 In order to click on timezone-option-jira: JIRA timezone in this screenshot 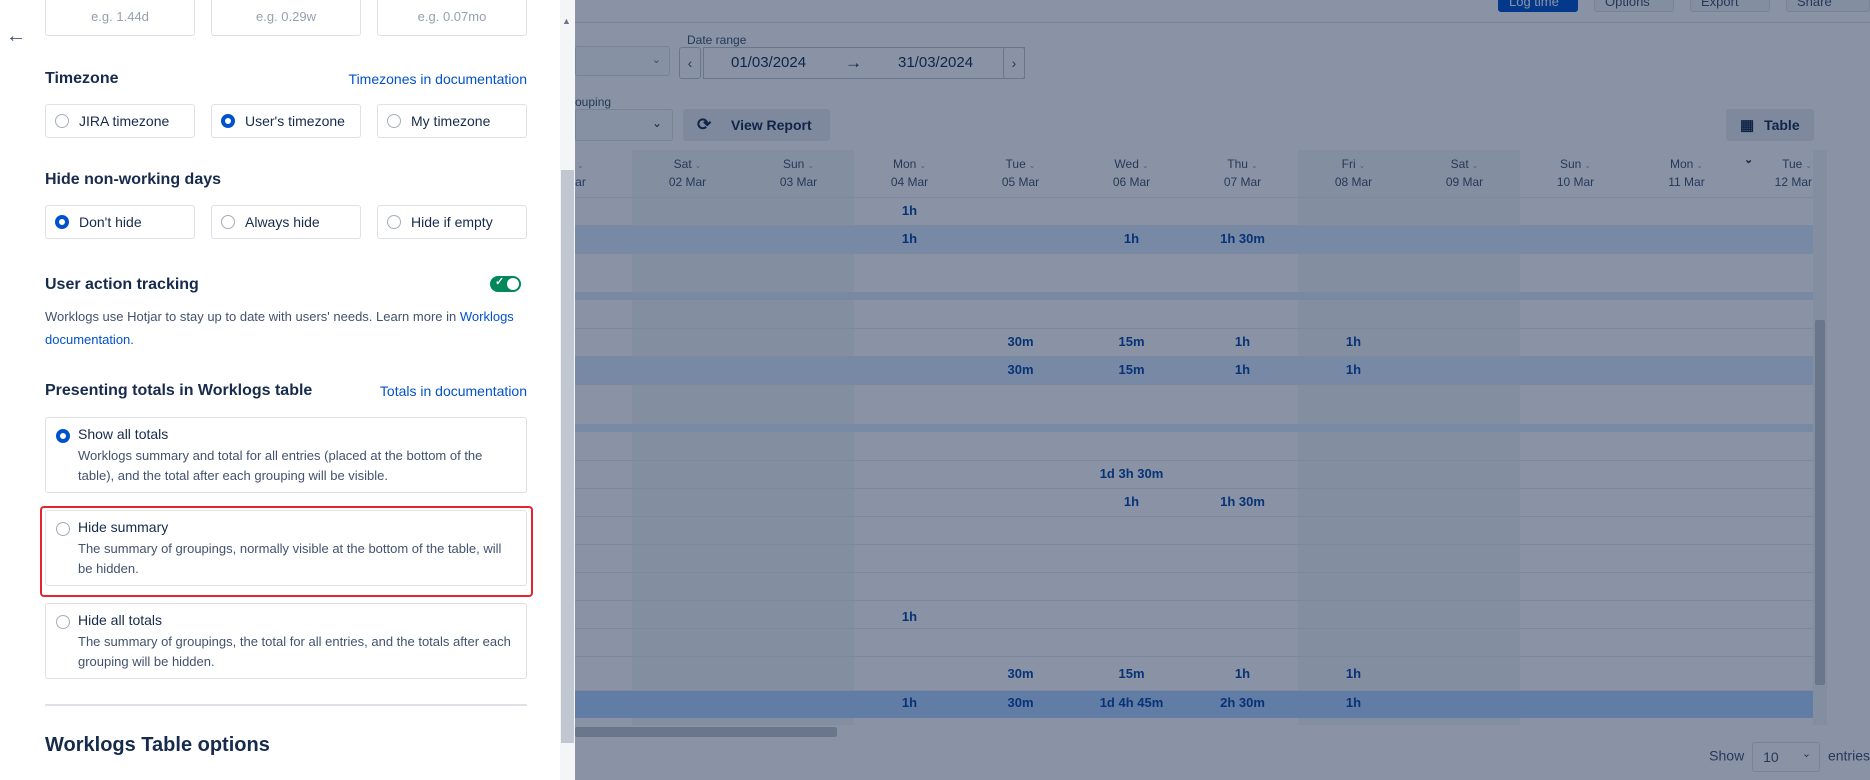, I will do `click(120, 121)`.